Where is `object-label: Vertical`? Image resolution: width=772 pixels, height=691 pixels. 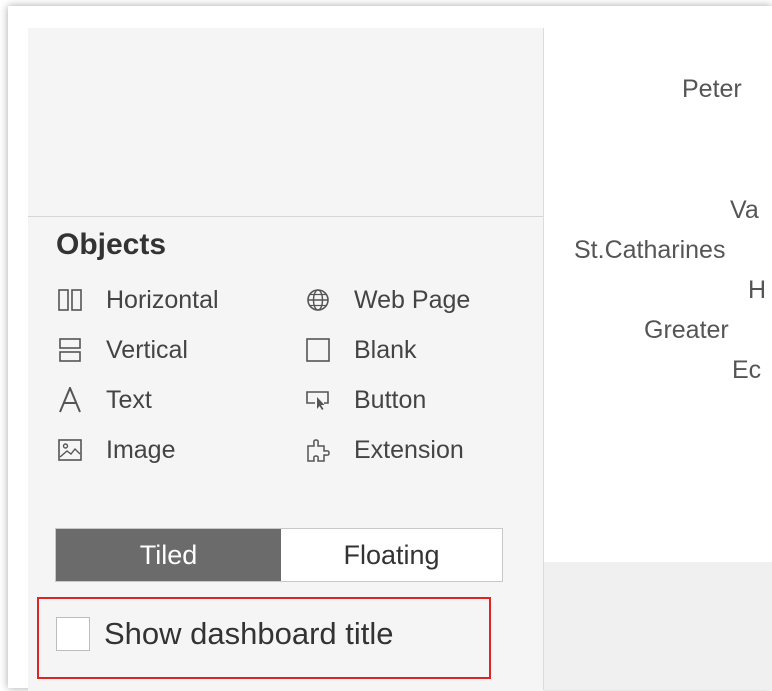 object-label: Vertical is located at coordinates (147, 349).